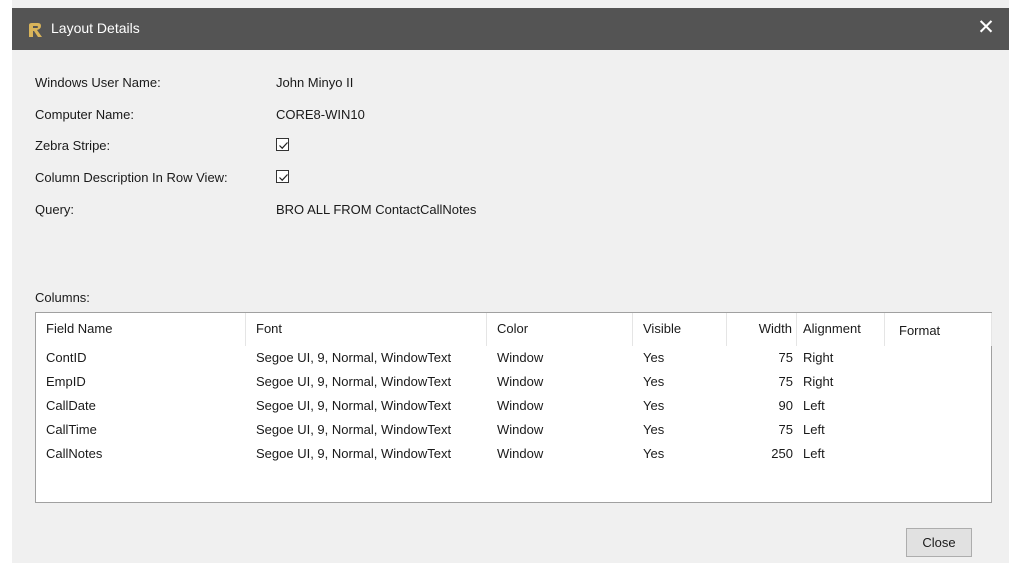 The width and height of the screenshot is (1009, 563). I want to click on query-value: BRO ALL FROM ContactCallNotes, so click(376, 209).